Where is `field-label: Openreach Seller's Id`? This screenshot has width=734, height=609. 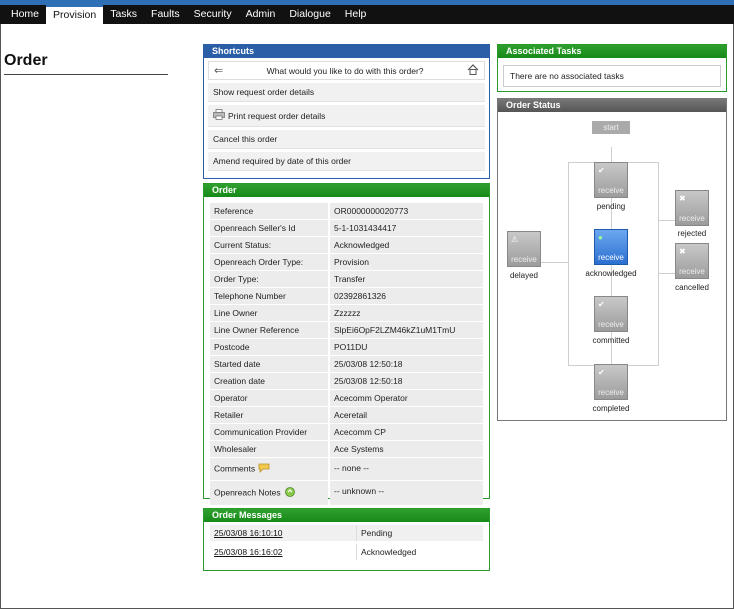 field-label: Openreach Seller's Id is located at coordinates (269, 228).